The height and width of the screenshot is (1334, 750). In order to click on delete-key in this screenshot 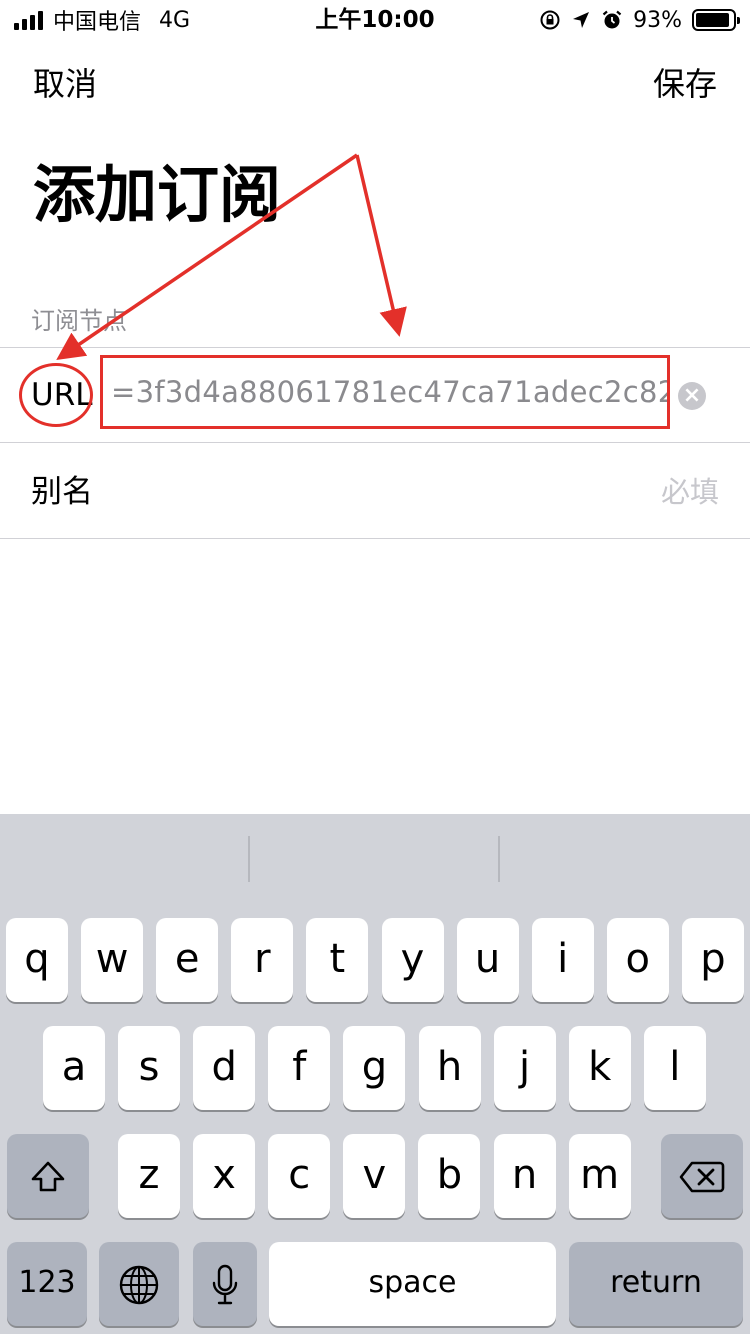, I will do `click(702, 1176)`.